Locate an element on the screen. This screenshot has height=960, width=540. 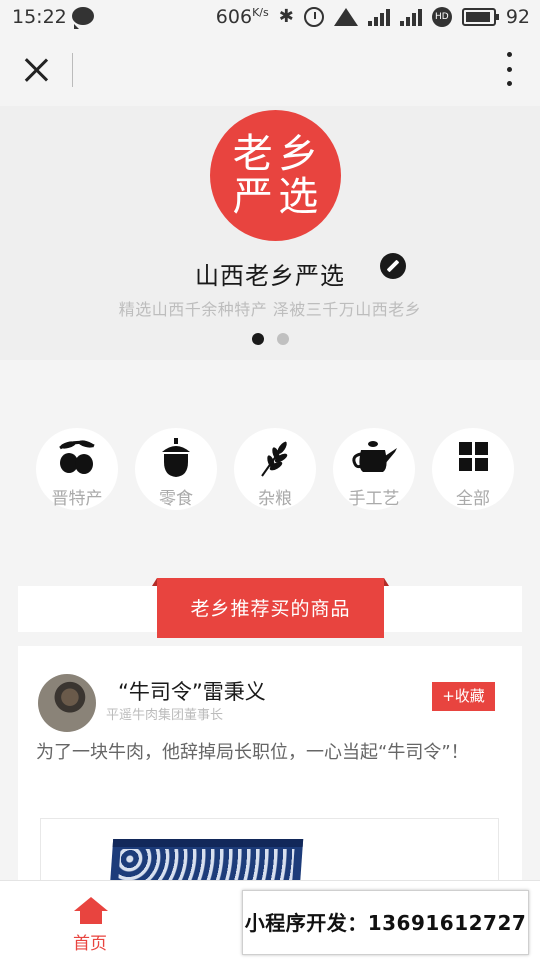
status-time: 15:22 is located at coordinates (39, 17).